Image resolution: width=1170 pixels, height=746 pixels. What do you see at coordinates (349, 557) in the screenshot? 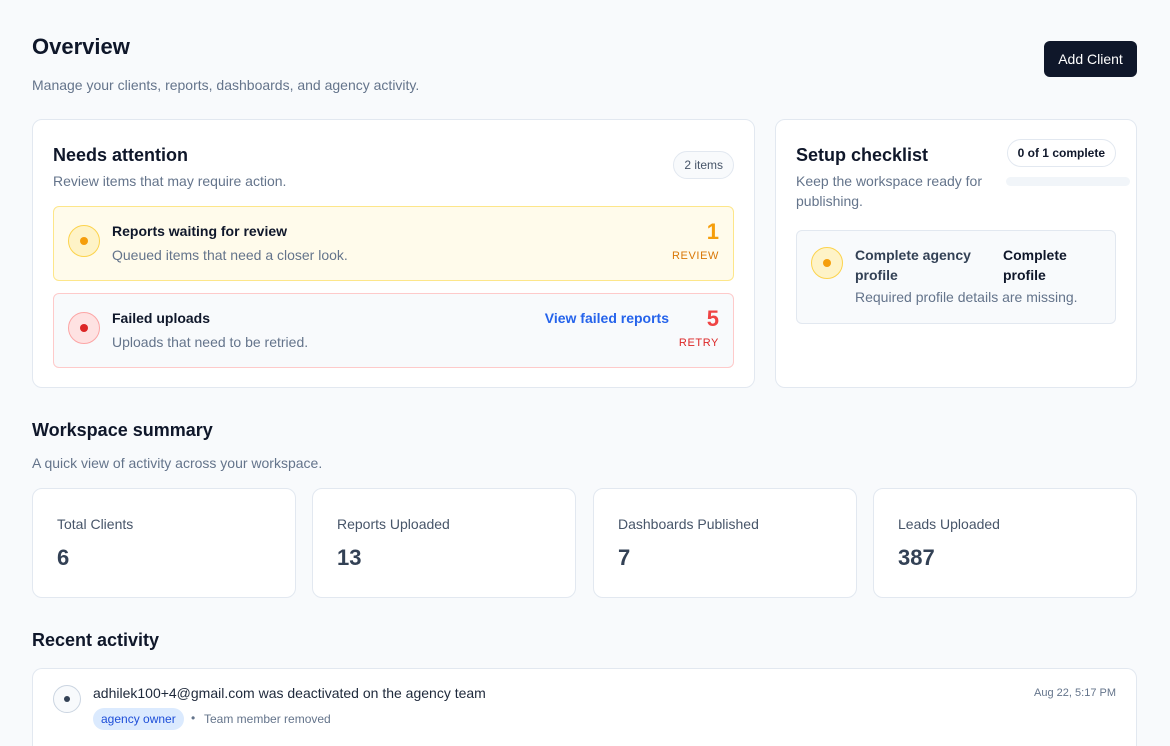
I see `stat-value: 13` at bounding box center [349, 557].